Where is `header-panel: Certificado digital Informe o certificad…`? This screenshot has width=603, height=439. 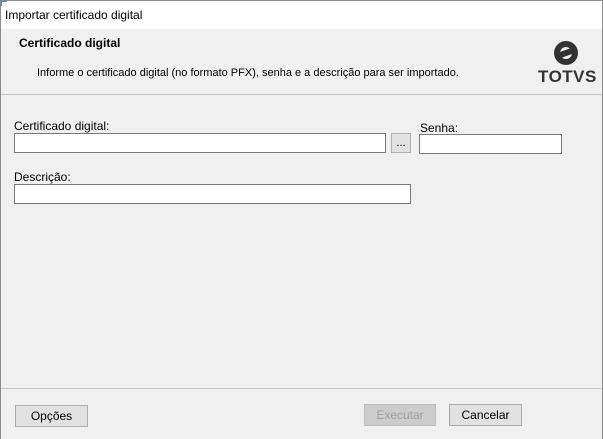
header-panel: Certificado digital Informe o certificad… is located at coordinates (301, 62).